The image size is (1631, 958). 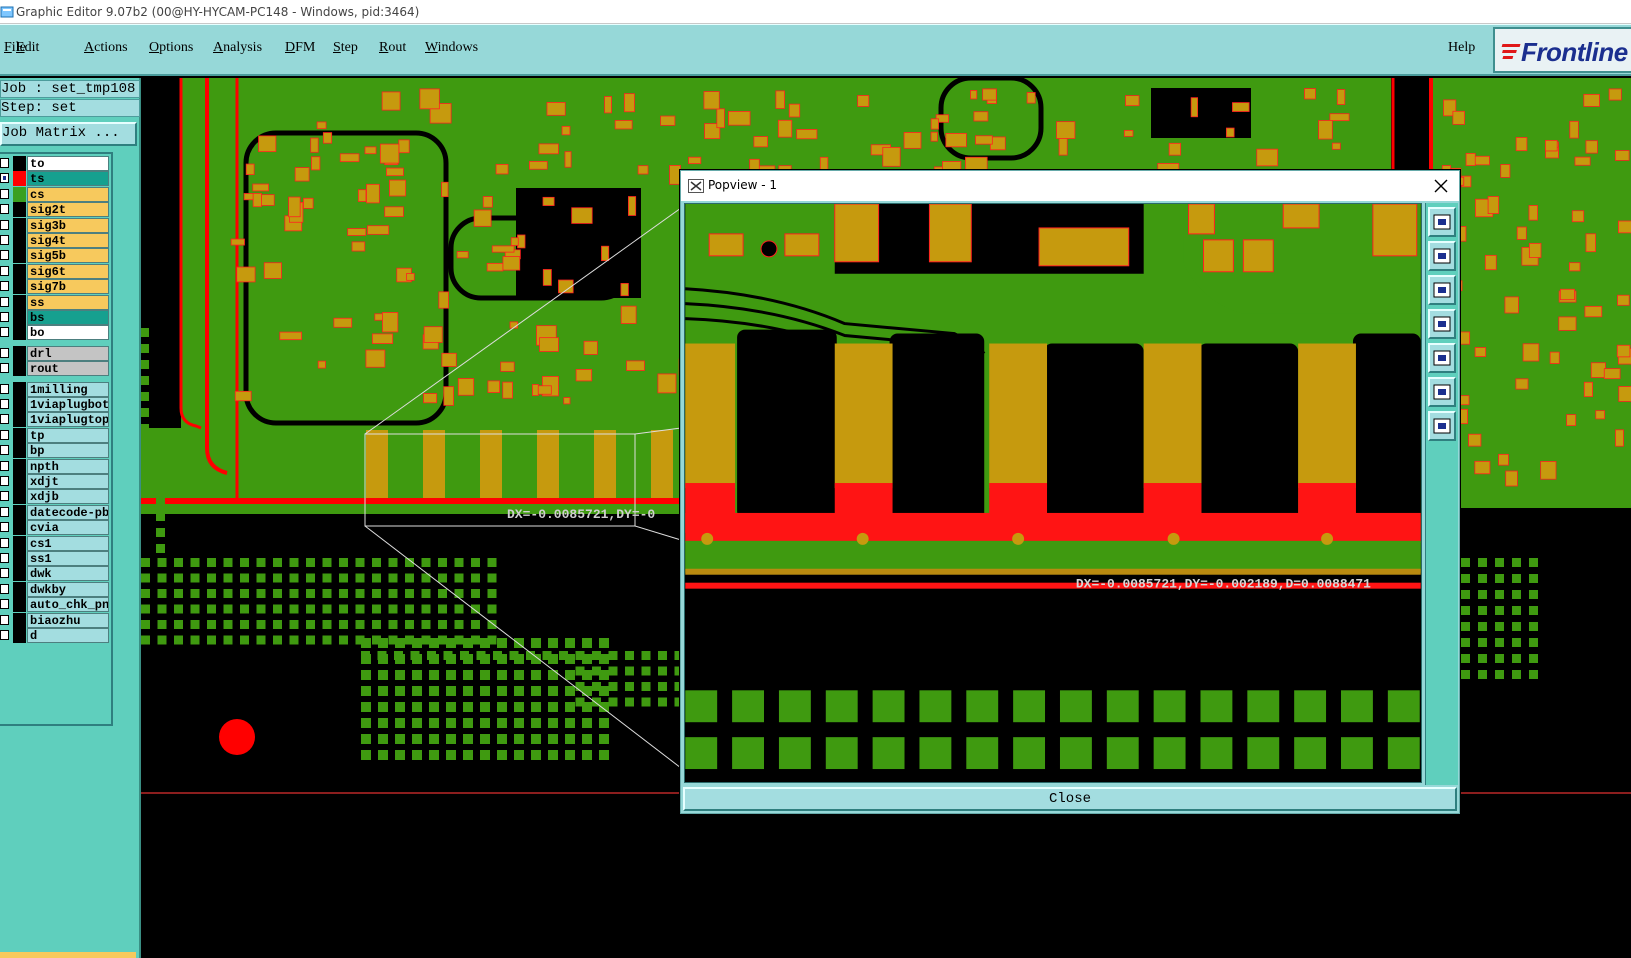 I want to click on layer-name: 1viaplugbott, so click(x=68, y=404).